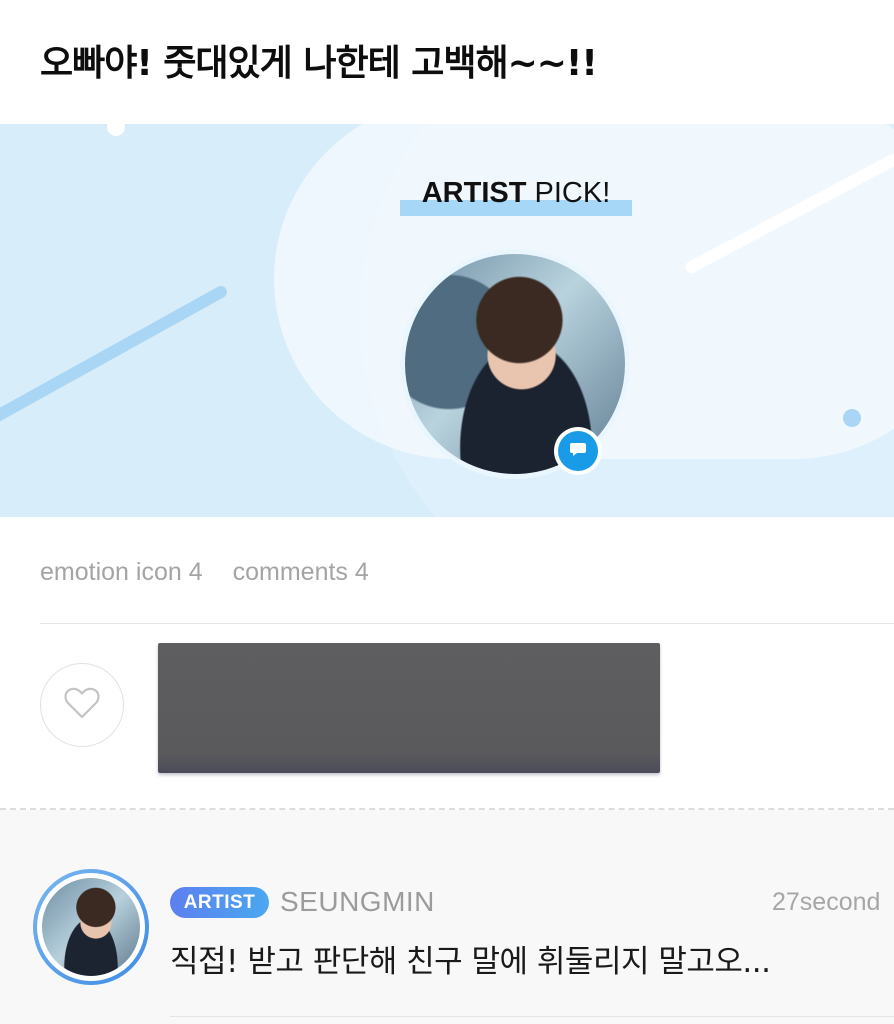 The height and width of the screenshot is (1024, 894). Describe the element at coordinates (319, 63) in the screenshot. I see `post-title: 오빠야! 줏대있게 나한테 고백해~~!!` at that location.